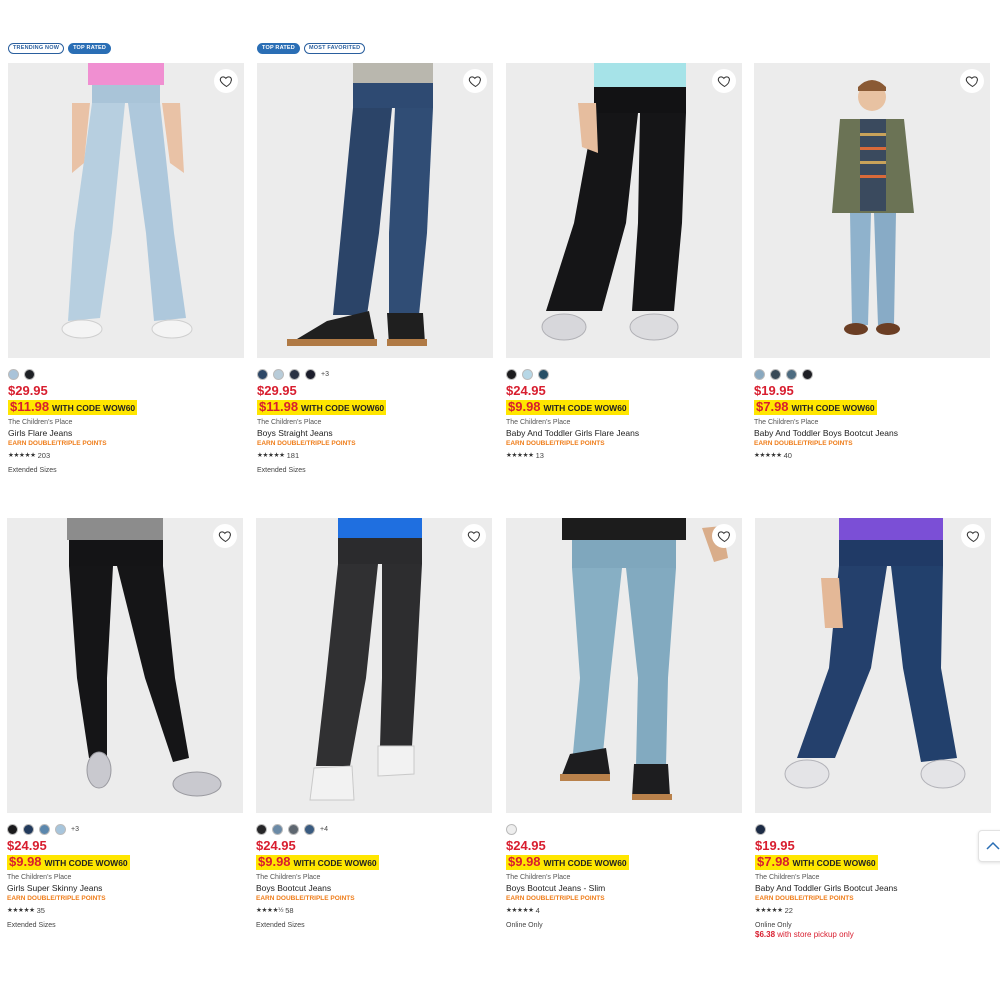  Describe the element at coordinates (775, 845) in the screenshot. I see `product-price: $19.95` at that location.